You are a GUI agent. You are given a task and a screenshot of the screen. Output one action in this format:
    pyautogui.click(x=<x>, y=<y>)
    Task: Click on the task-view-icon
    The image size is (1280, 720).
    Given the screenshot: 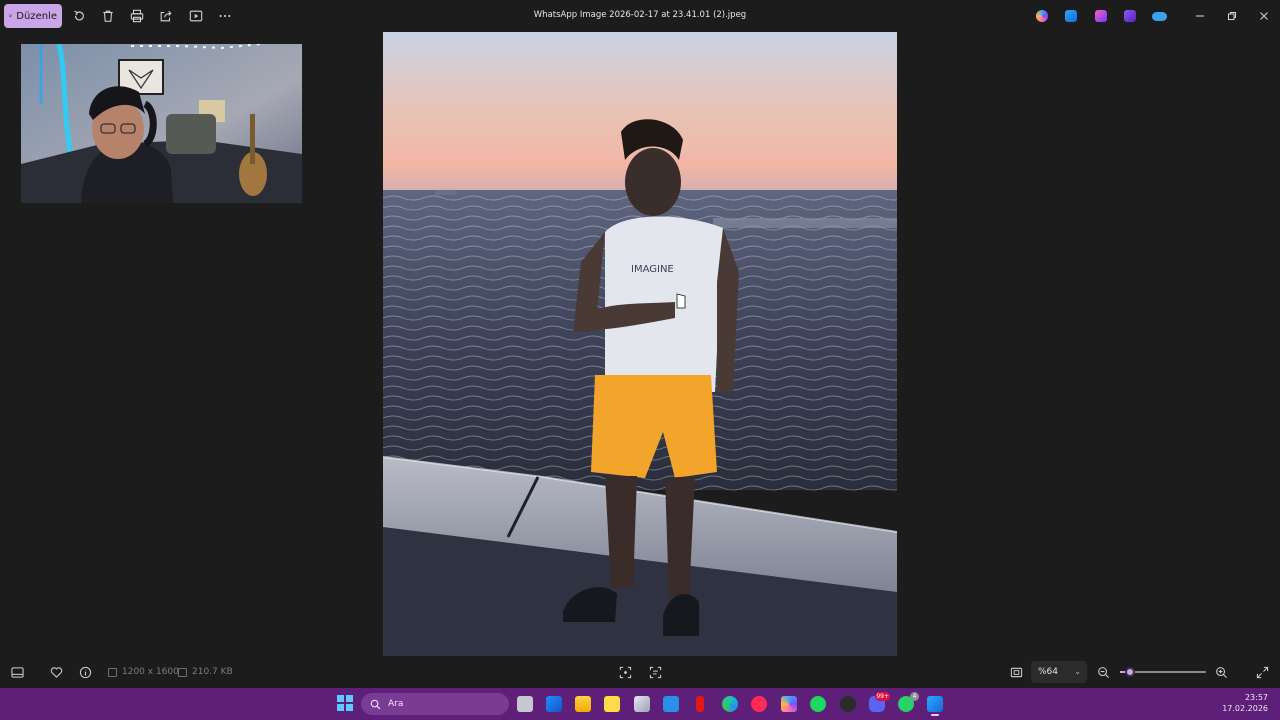 What is the action you would take?
    pyautogui.click(x=525, y=704)
    